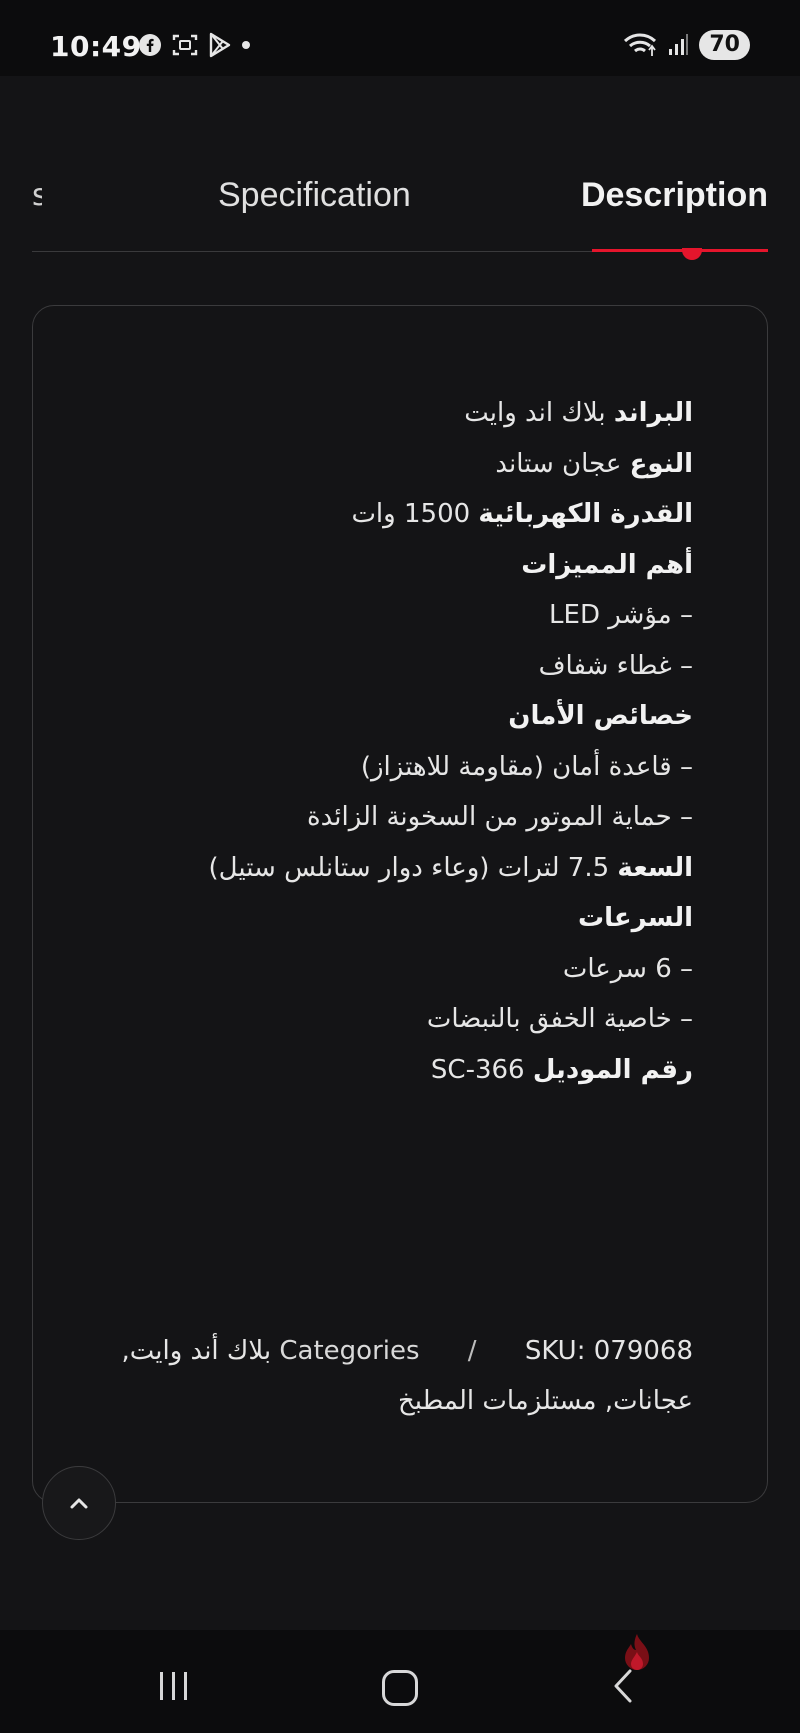 The image size is (800, 1733). Describe the element at coordinates (640, 44) in the screenshot. I see `wifi-icon` at that location.